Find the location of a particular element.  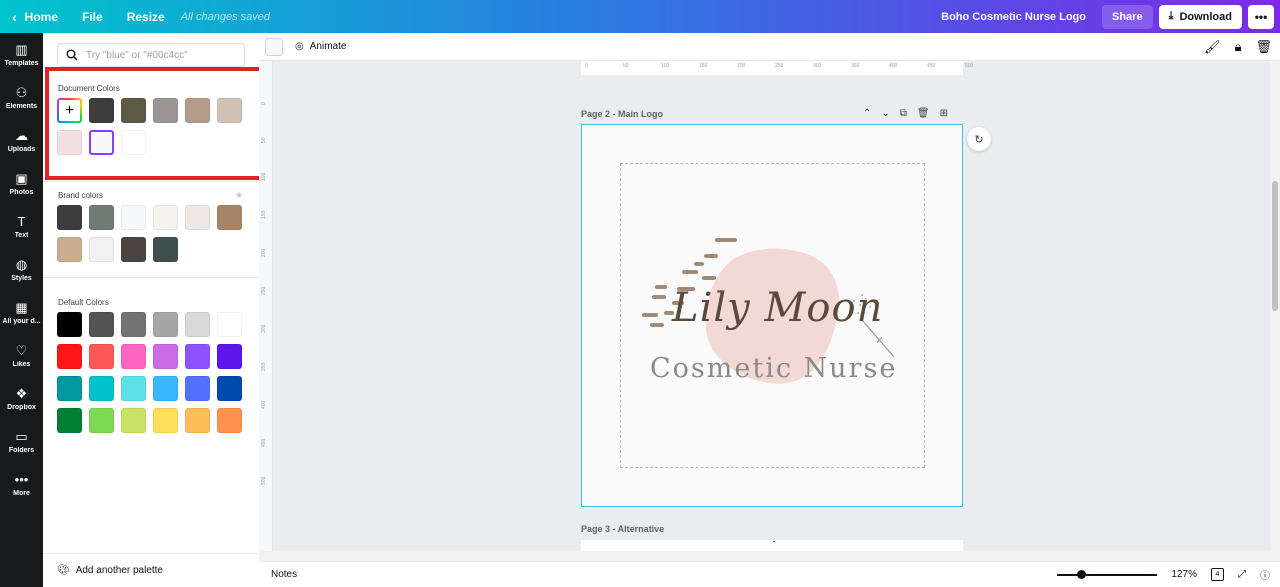

ellipsis-icon: ••• is located at coordinates (1261, 16).